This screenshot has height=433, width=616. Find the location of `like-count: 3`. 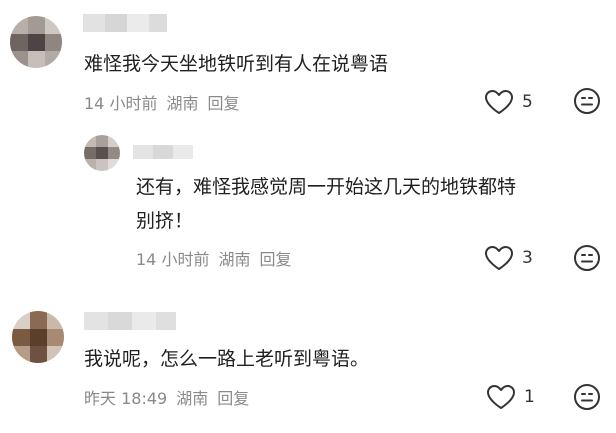

like-count: 3 is located at coordinates (527, 258).